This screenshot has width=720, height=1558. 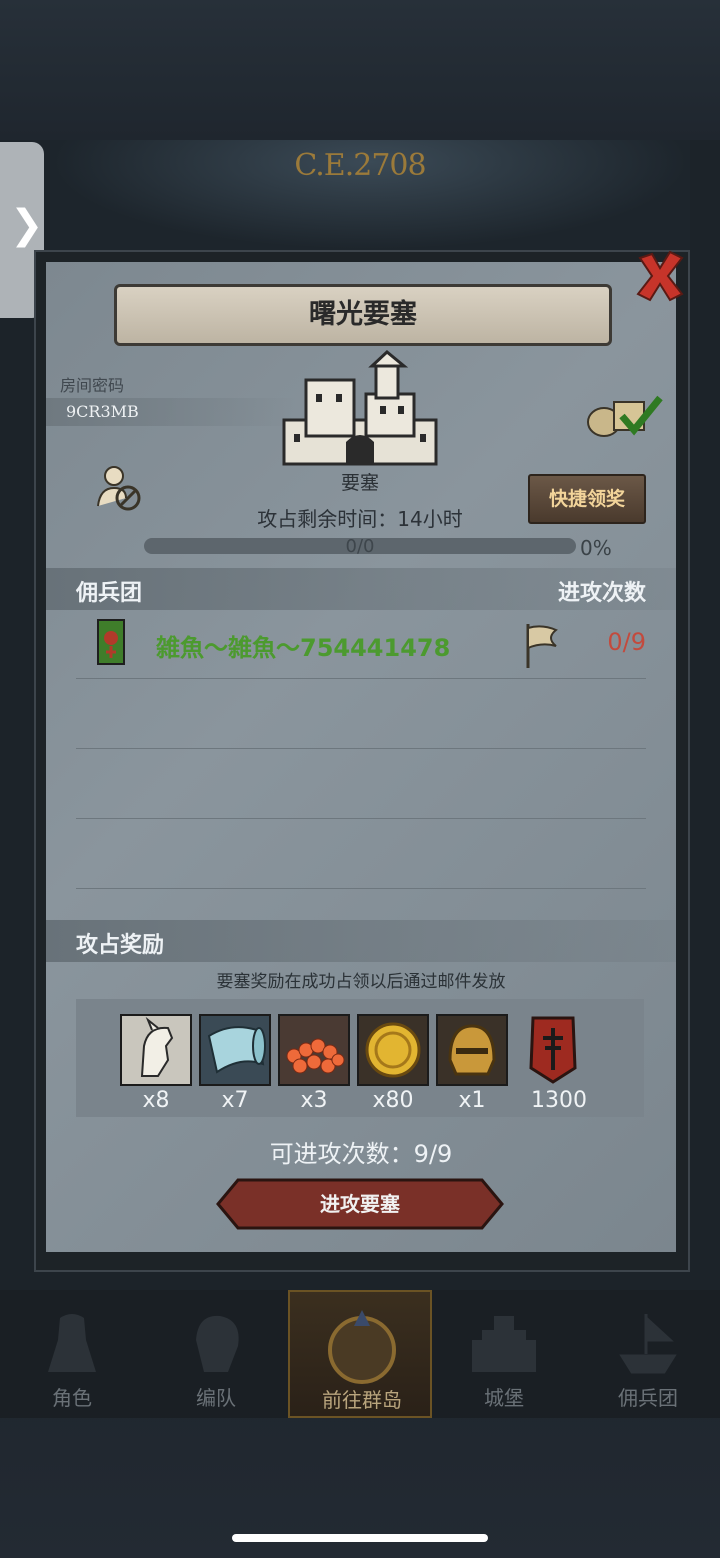 What do you see at coordinates (504, 1398) in the screenshot?
I see `nav-label: 城堡` at bounding box center [504, 1398].